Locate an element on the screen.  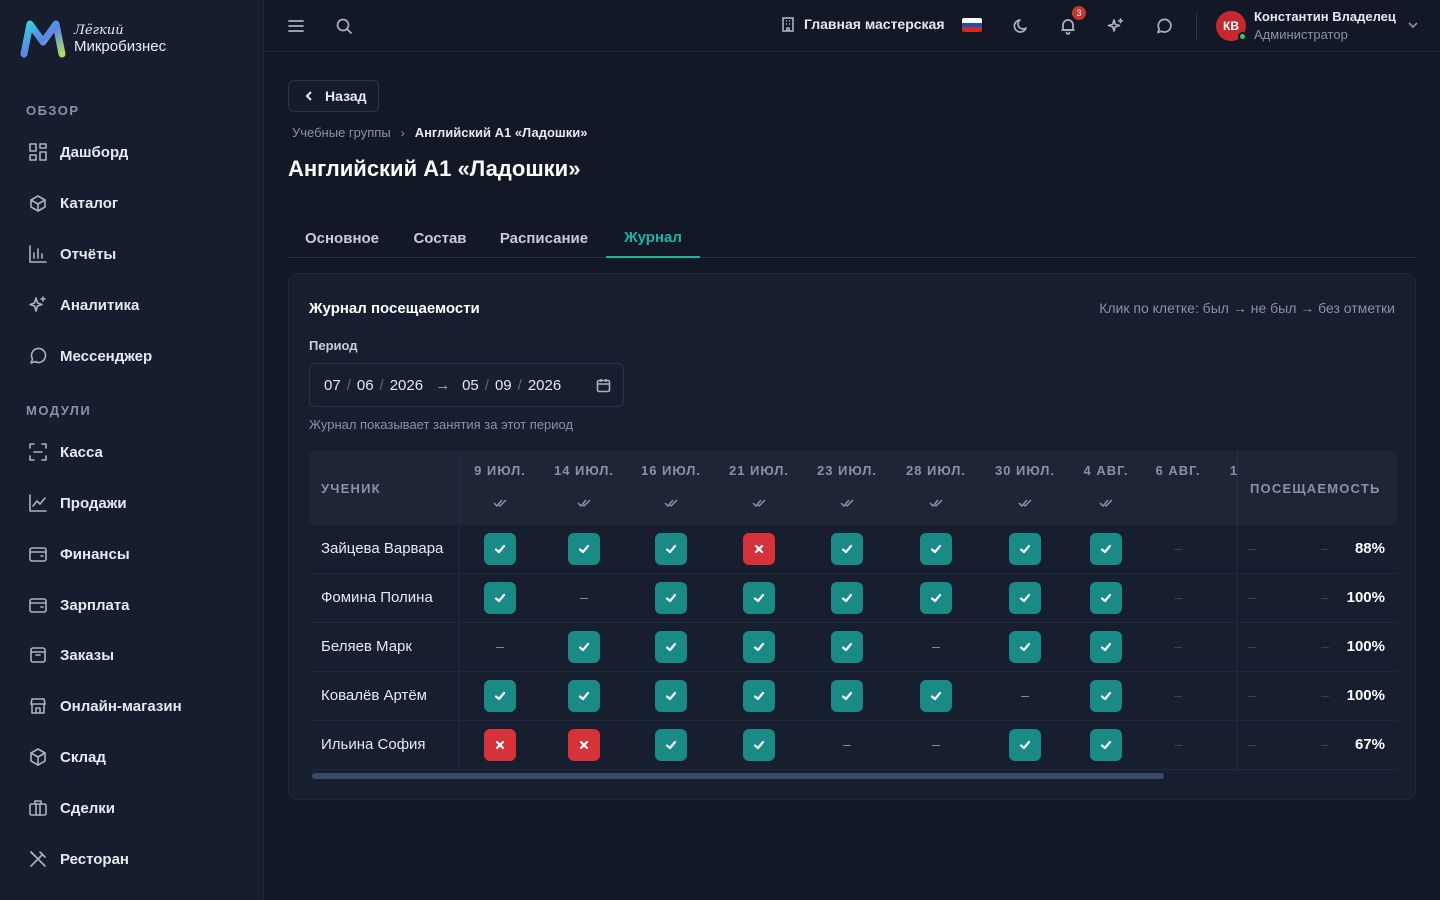
sidebar-item-cashier: Касса is located at coordinates (65, 452).